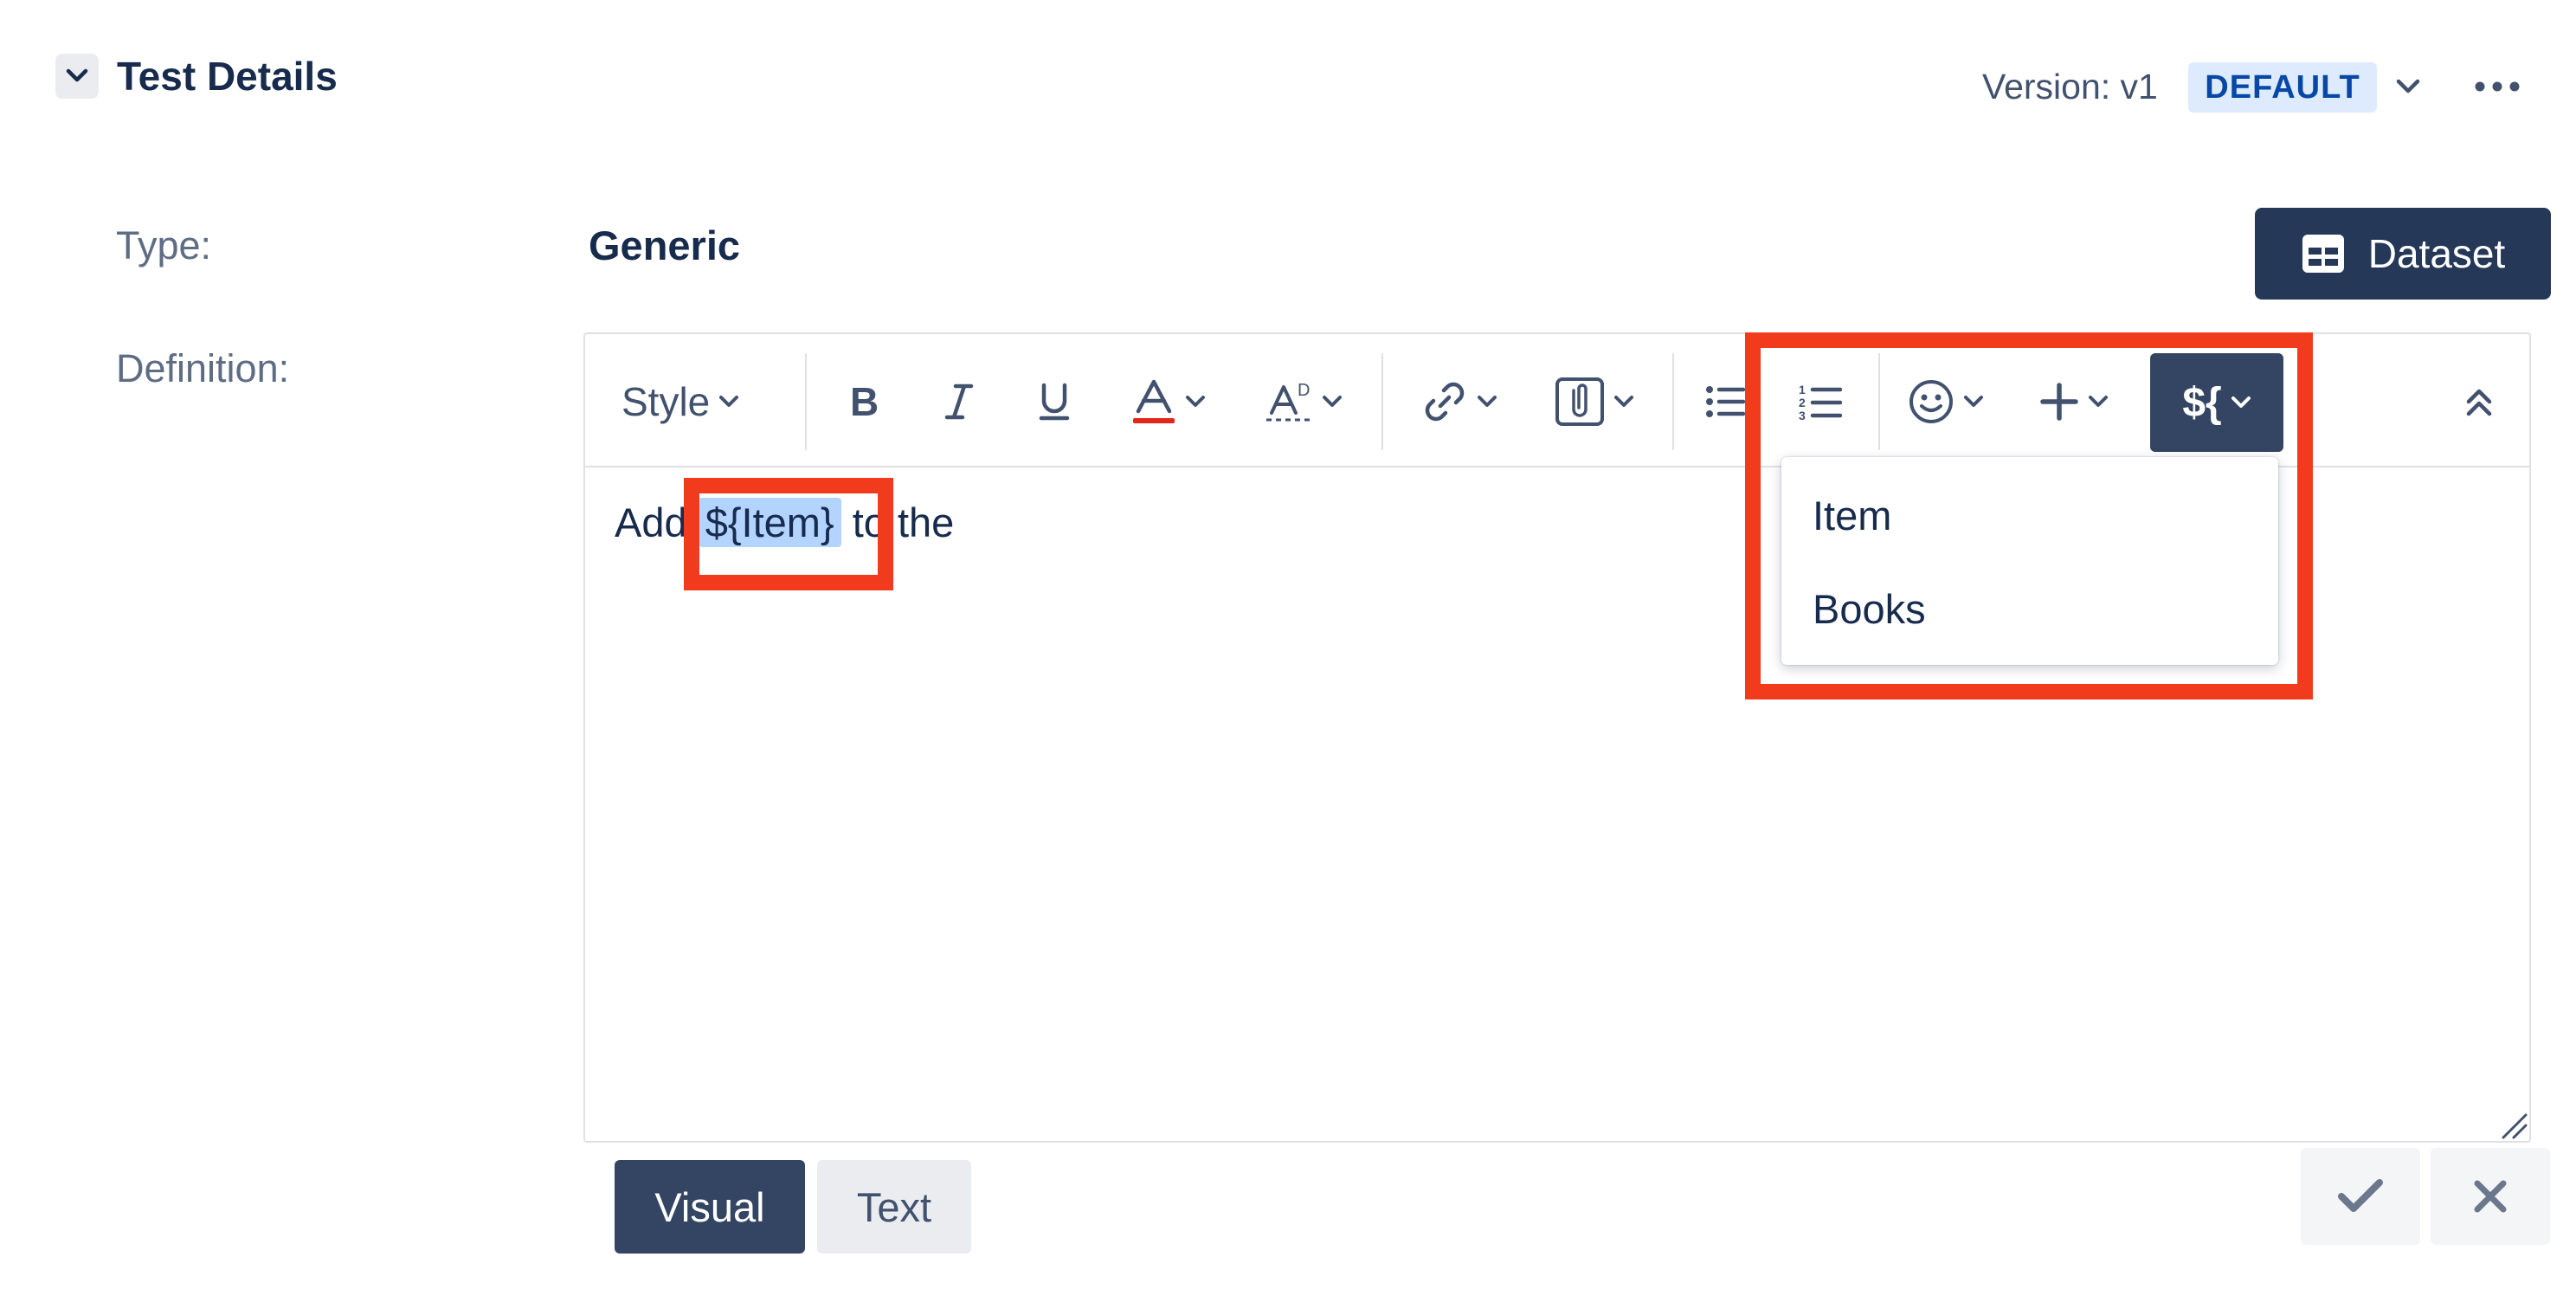 This screenshot has height=1302, width=2576. I want to click on editor-text: Add, so click(651, 522).